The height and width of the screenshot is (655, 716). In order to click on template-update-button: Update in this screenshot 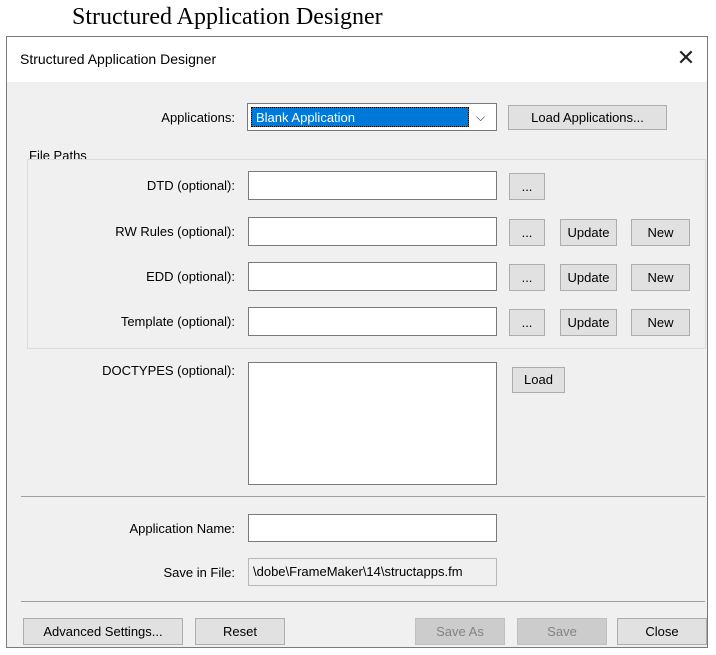, I will do `click(588, 322)`.